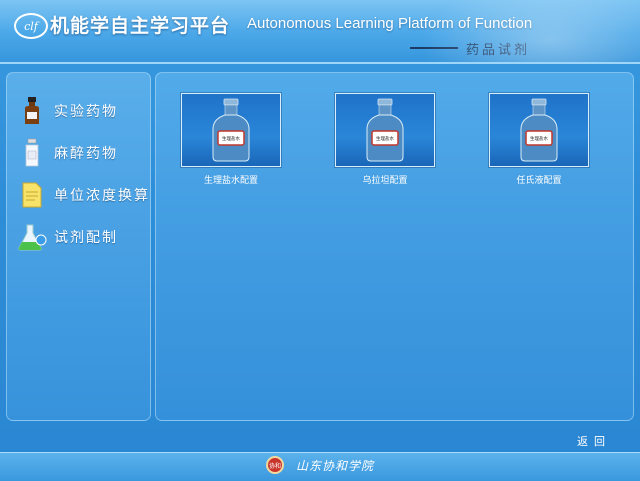 The height and width of the screenshot is (481, 640). What do you see at coordinates (32, 195) in the screenshot?
I see `document-icon` at bounding box center [32, 195].